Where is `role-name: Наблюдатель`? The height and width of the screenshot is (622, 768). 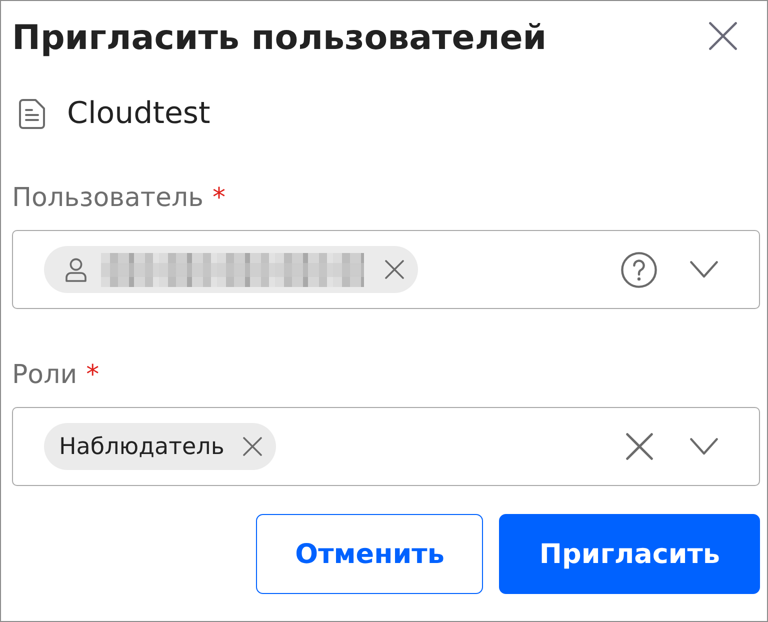 role-name: Наблюдатель is located at coordinates (141, 446).